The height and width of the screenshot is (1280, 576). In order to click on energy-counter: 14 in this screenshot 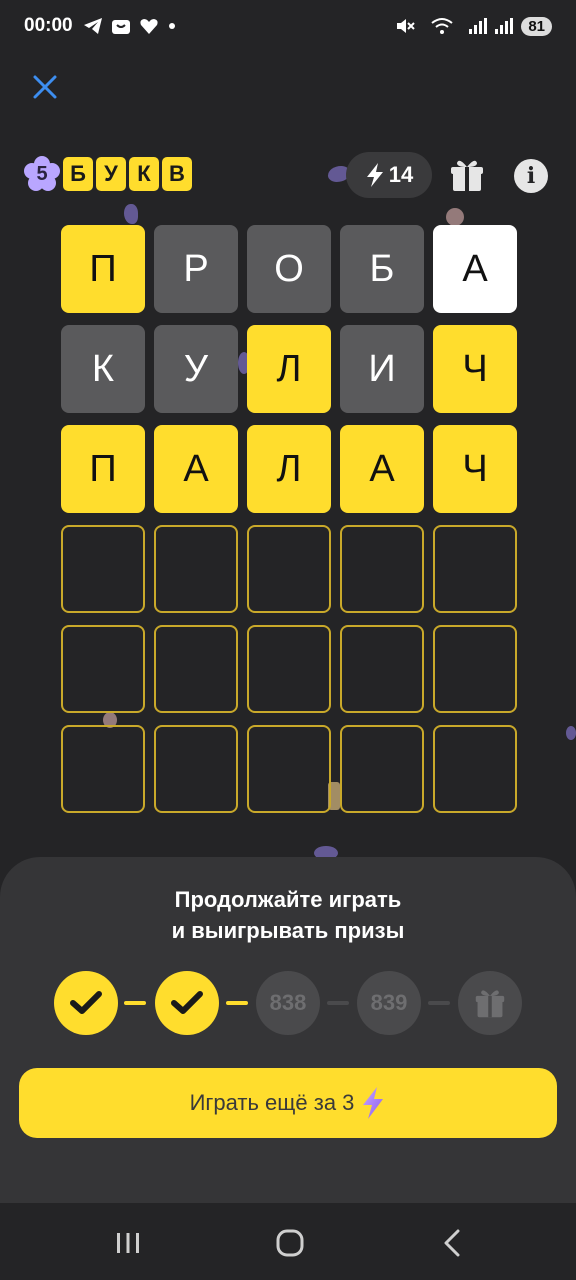, I will do `click(389, 175)`.